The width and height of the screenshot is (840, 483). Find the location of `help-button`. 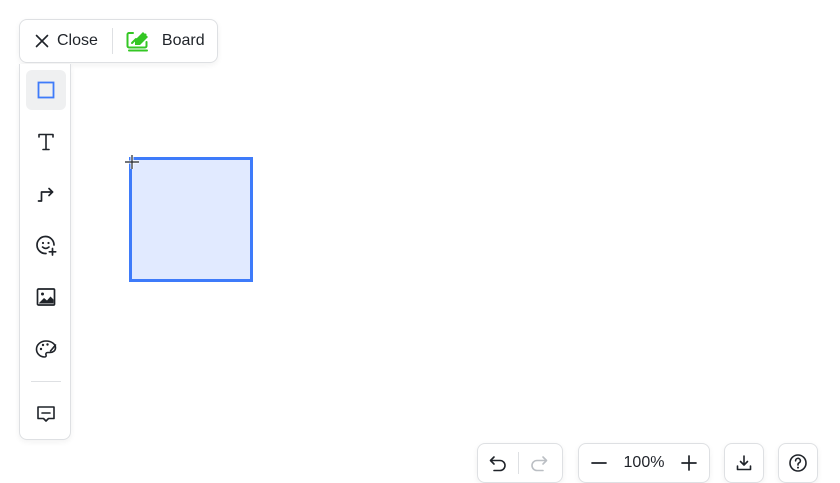

help-button is located at coordinates (798, 463).